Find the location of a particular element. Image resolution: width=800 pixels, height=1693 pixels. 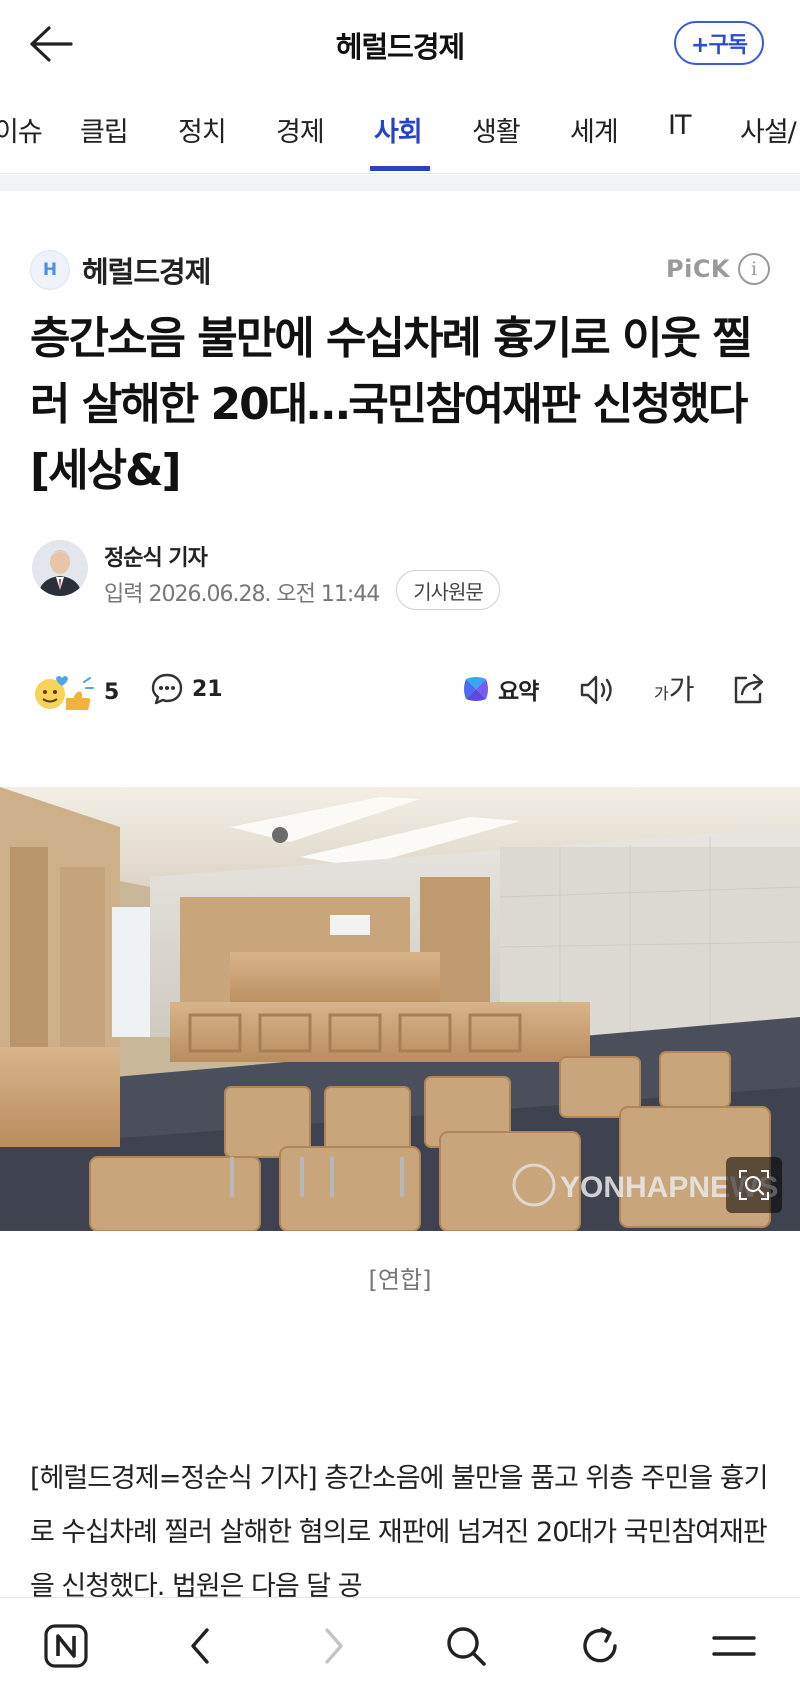

category-tabs: 이슈 클립 정치 경제 사회 생활 세계 IT 사설/ is located at coordinates (400, 135).